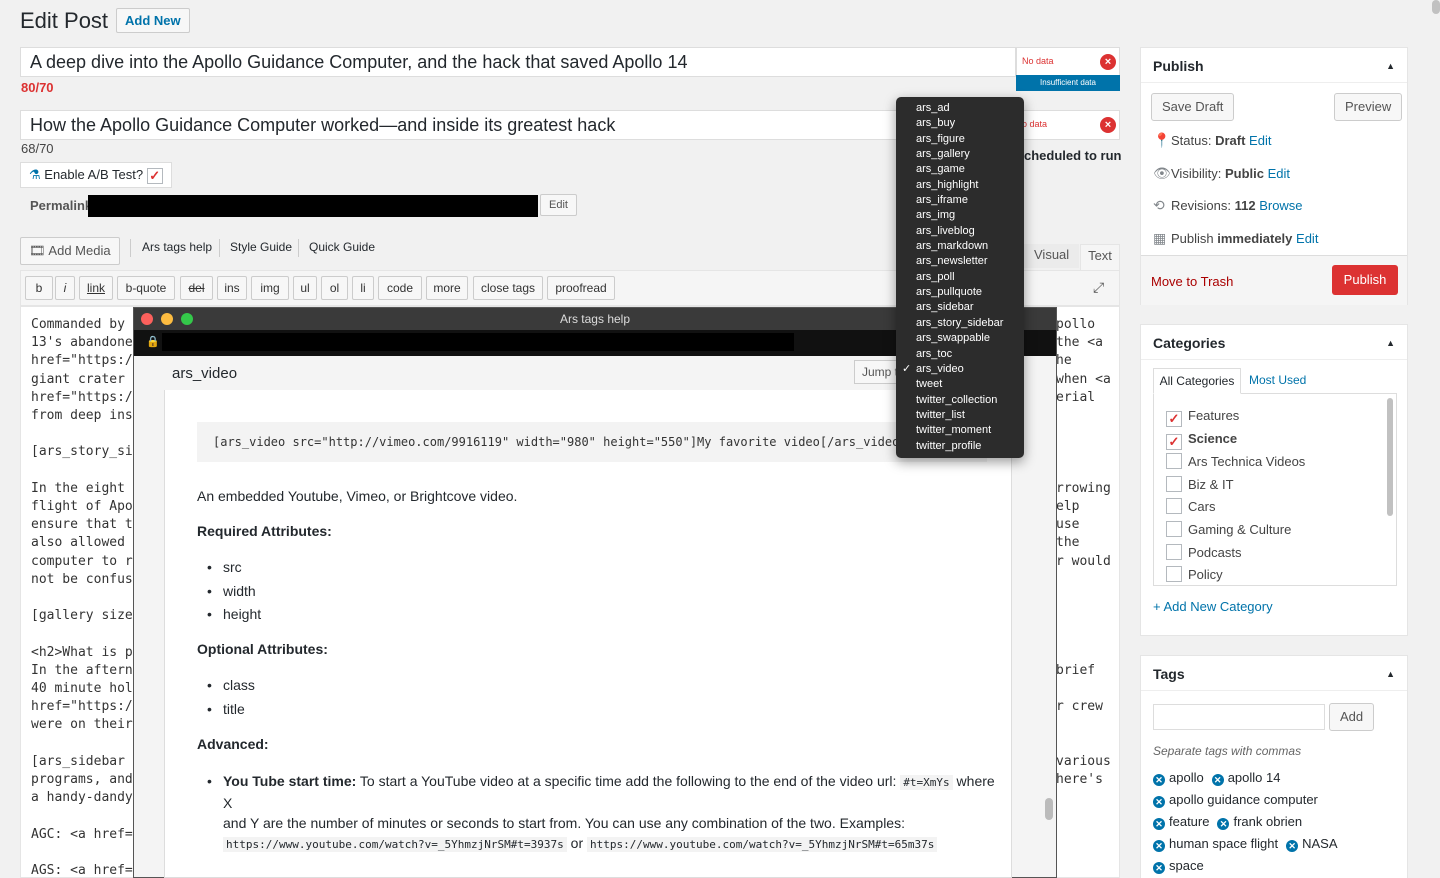  I want to click on quicktag-b-quote-button: b-quote, so click(146, 288).